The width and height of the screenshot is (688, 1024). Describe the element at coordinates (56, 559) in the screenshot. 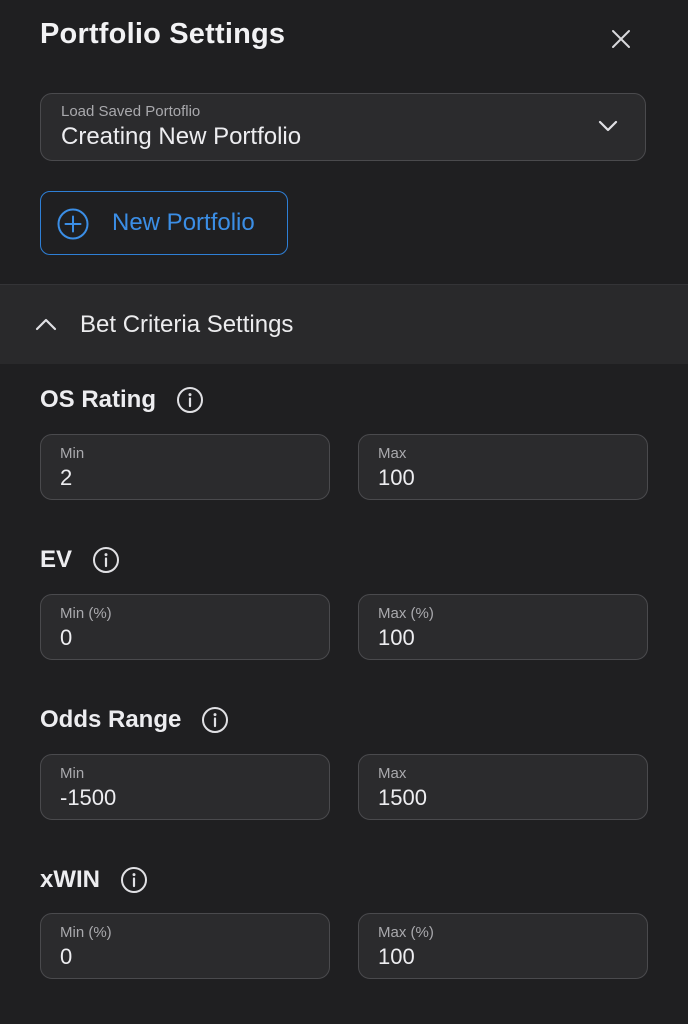

I see `ev-label: EV` at that location.